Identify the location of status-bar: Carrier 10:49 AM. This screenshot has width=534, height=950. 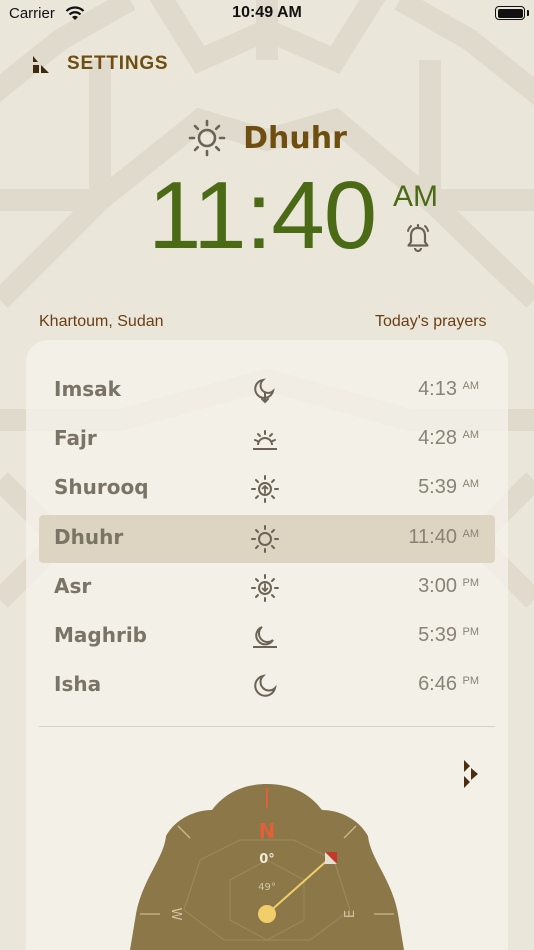
(267, 15).